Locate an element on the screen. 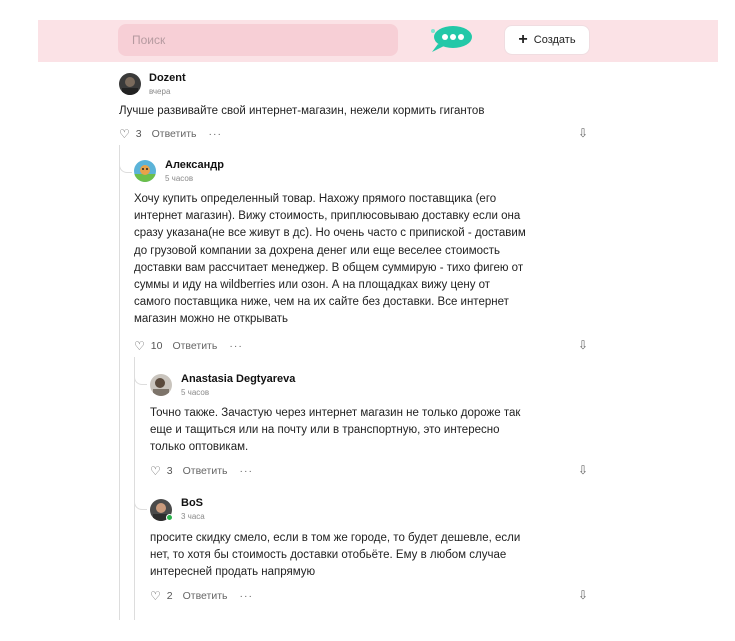 This screenshot has height=641, width=735. comment-author: Anastasia Degtyareva is located at coordinates (238, 379).